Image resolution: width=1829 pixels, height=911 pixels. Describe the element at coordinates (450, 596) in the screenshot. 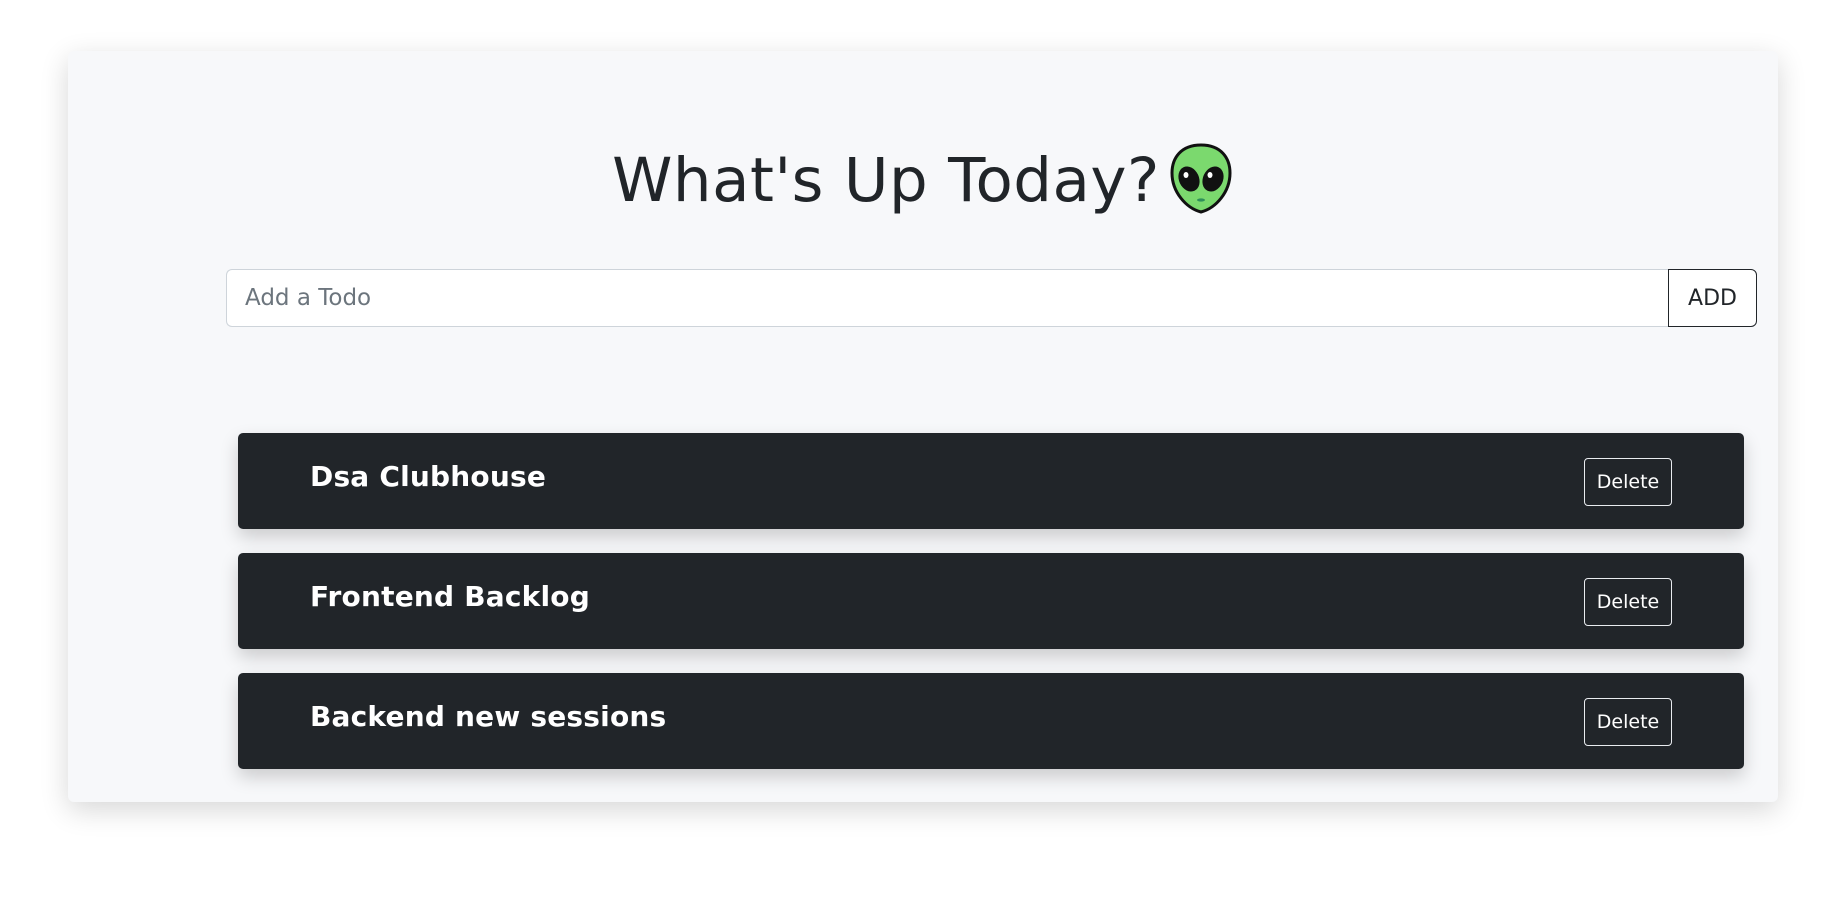

I see `todo-text: Frontend Backlog` at that location.